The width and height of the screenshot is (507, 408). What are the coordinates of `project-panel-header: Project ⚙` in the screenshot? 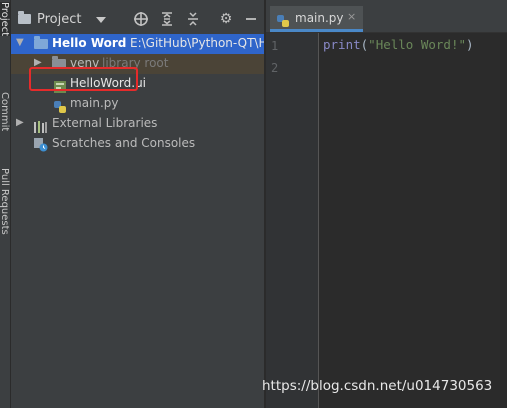 It's located at (137, 20).